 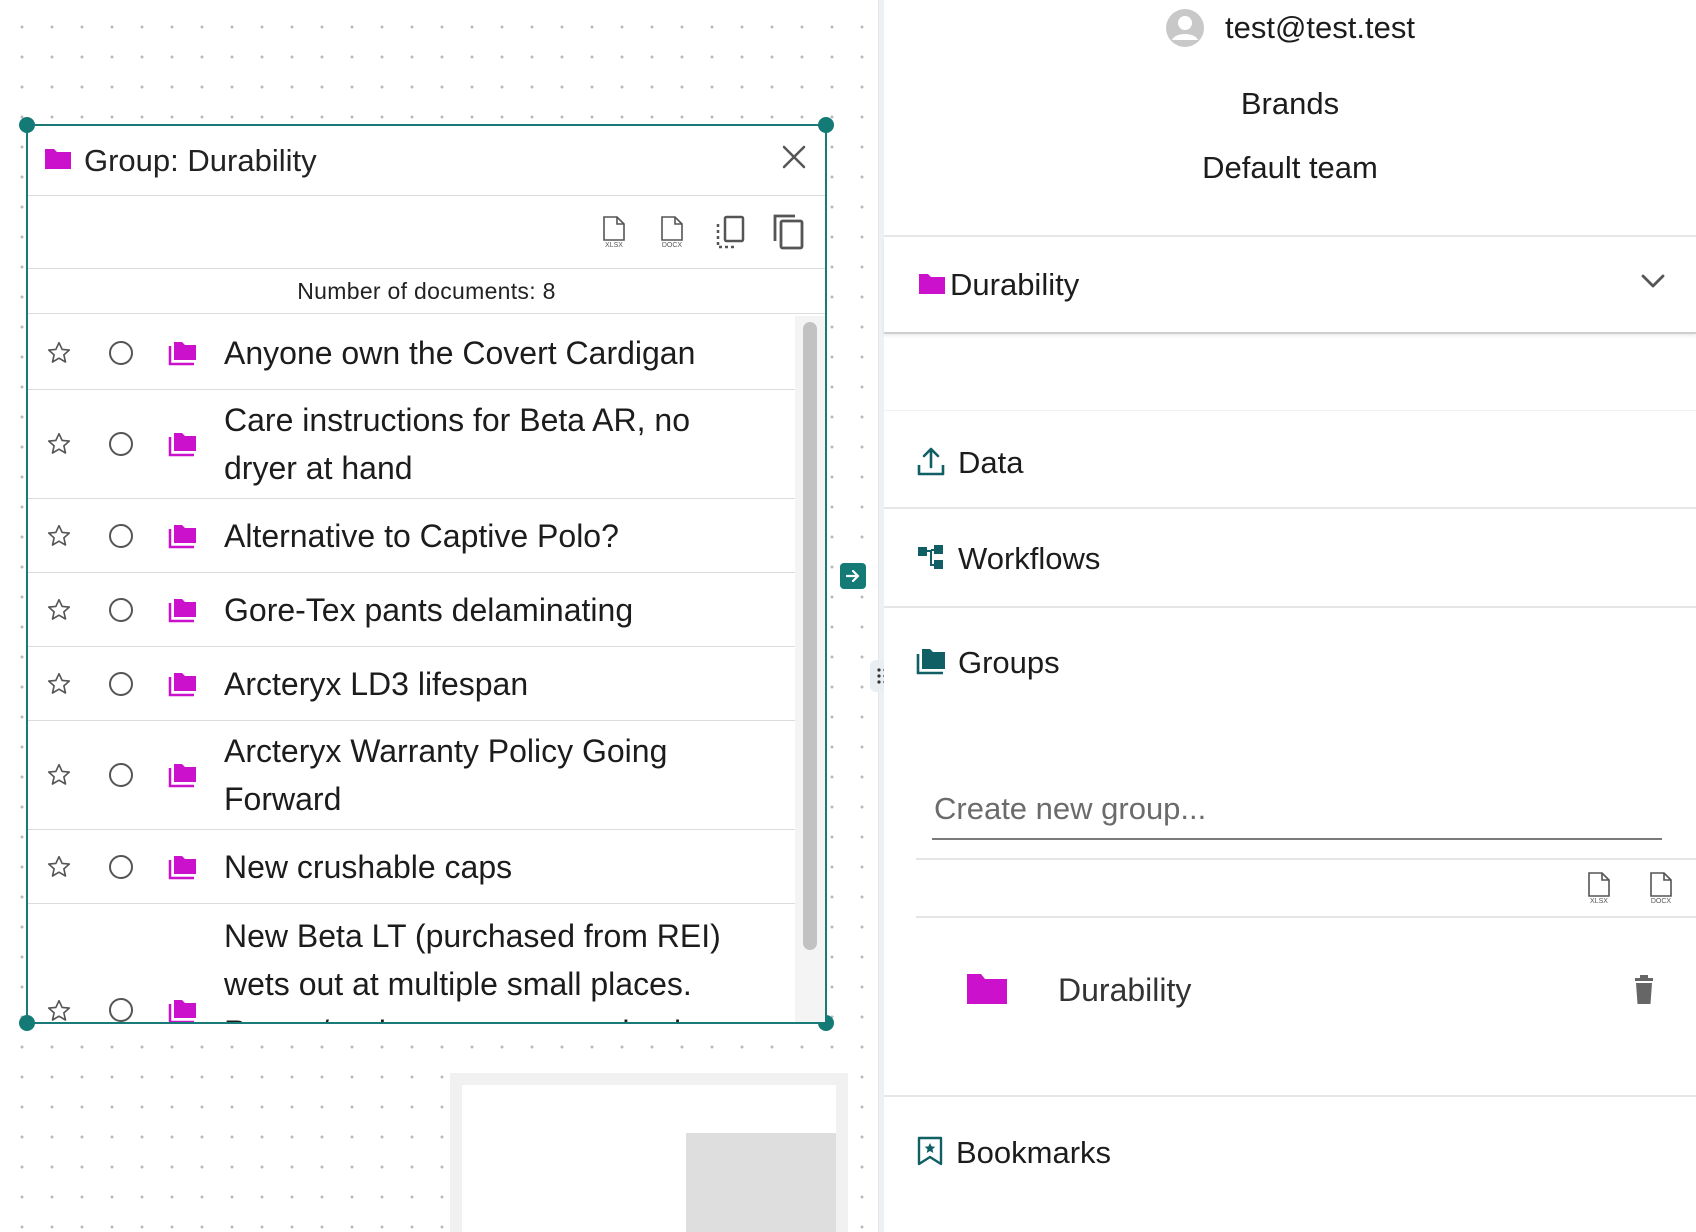 What do you see at coordinates (1320, 27) in the screenshot?
I see `user-email: test@test.test` at bounding box center [1320, 27].